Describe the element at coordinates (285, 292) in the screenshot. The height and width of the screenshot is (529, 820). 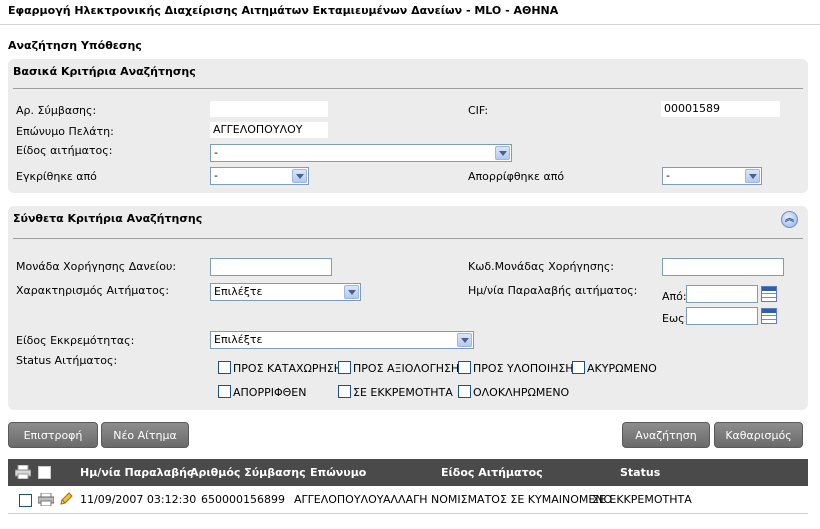
I see `characterization-select: Επιλέξτε` at that location.